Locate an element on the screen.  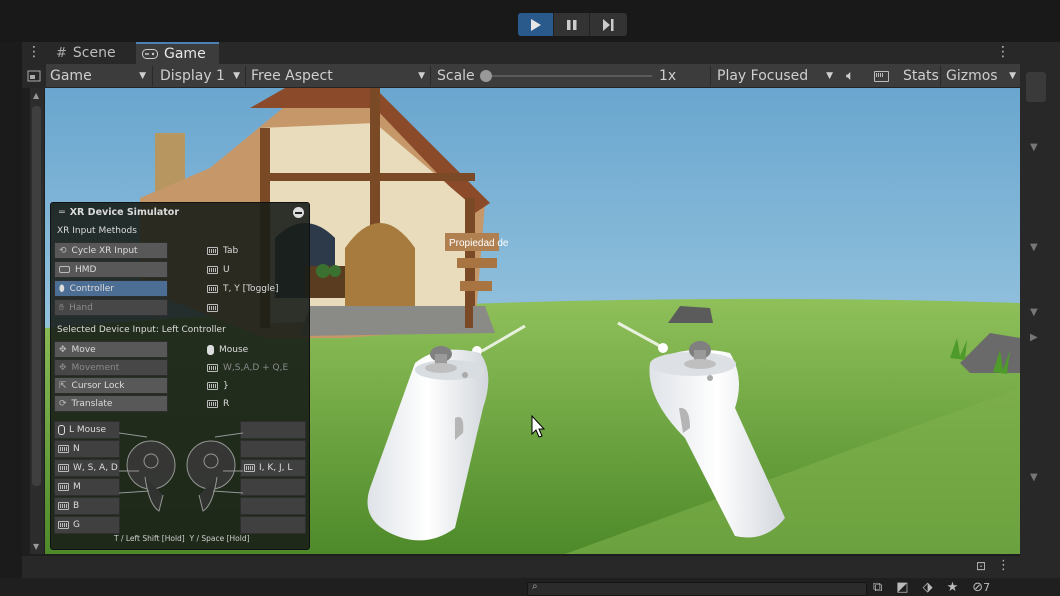
link-icon: ⧉ is located at coordinates (877, 587).